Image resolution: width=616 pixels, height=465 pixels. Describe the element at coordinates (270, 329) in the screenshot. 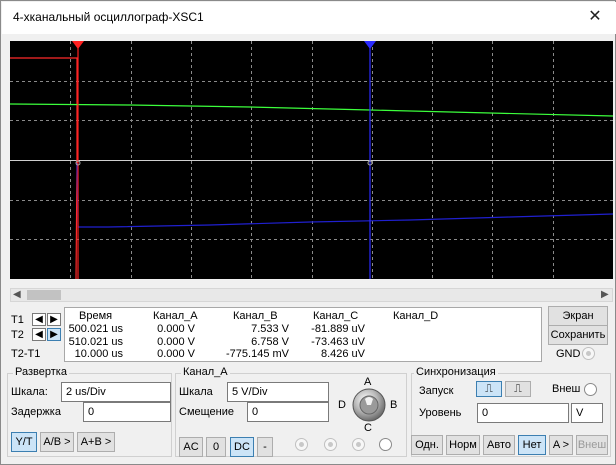

I see `t1-channel-b: 7.533 V` at that location.